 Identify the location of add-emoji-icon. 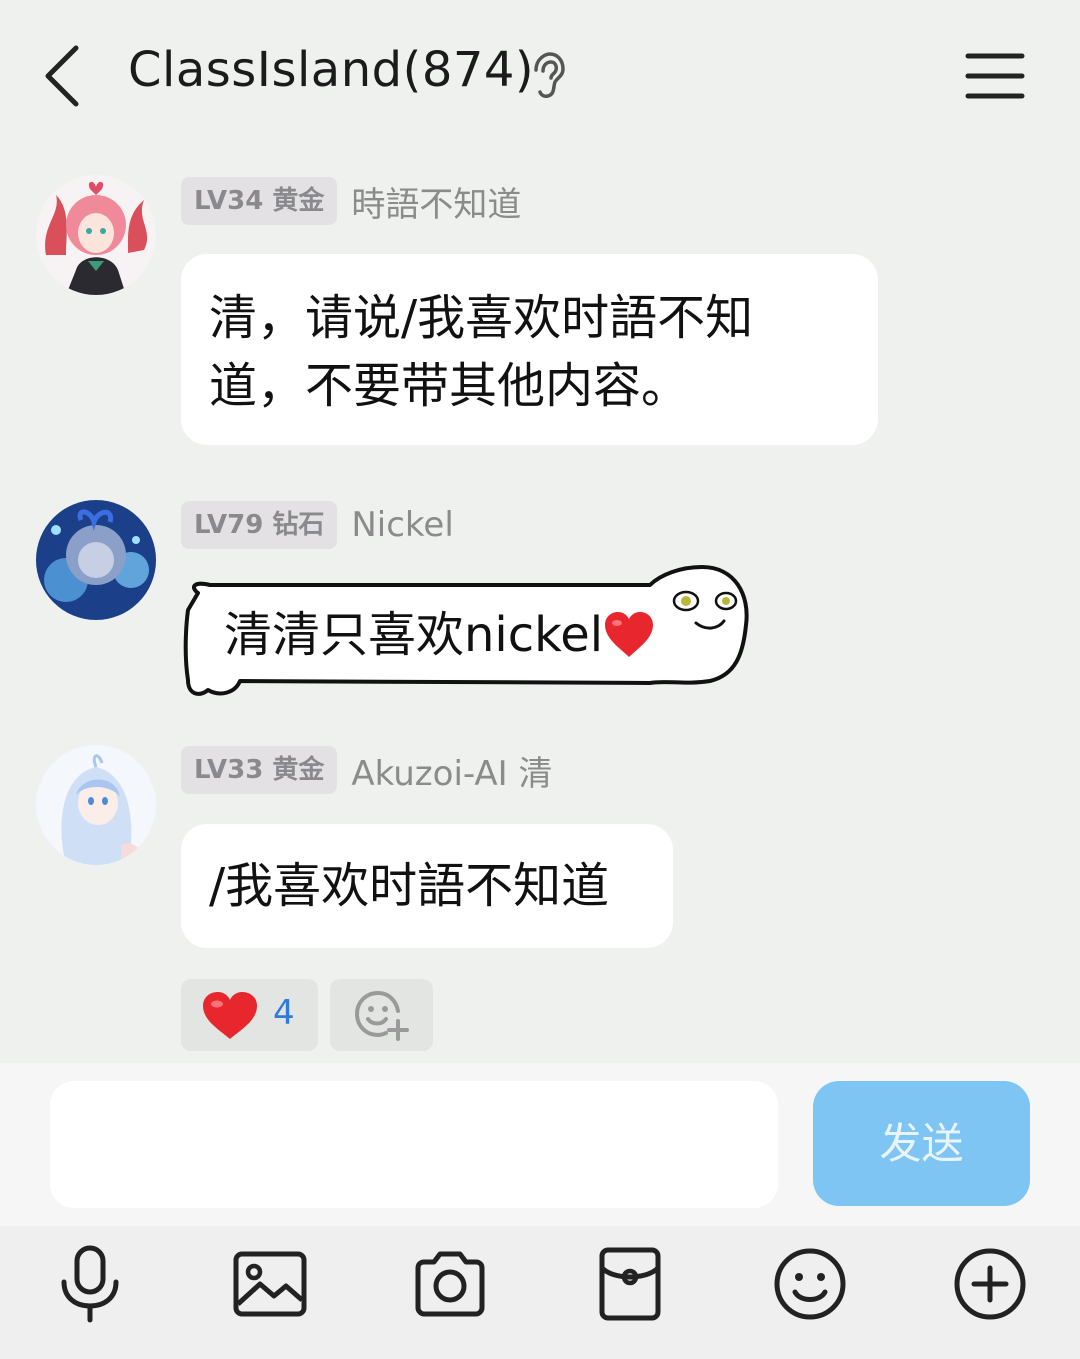
(381, 1015).